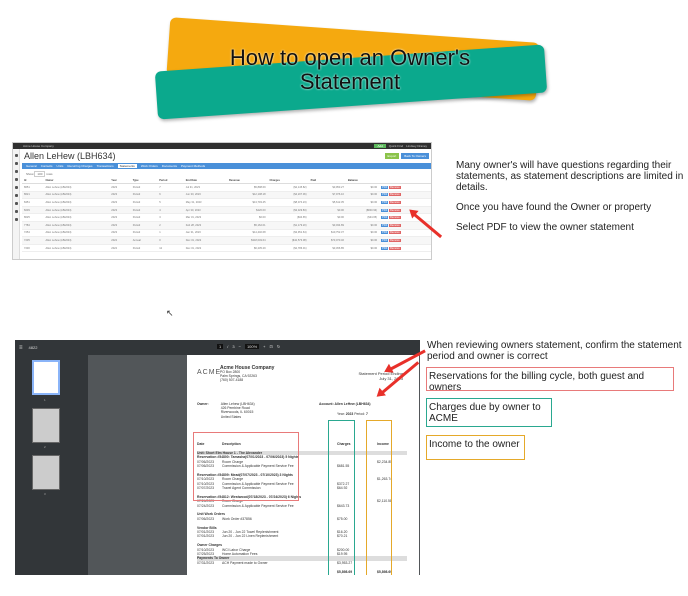 The height and width of the screenshot is (596, 688). I want to click on page-title: Allen LeHew (LBH634), so click(70, 156).